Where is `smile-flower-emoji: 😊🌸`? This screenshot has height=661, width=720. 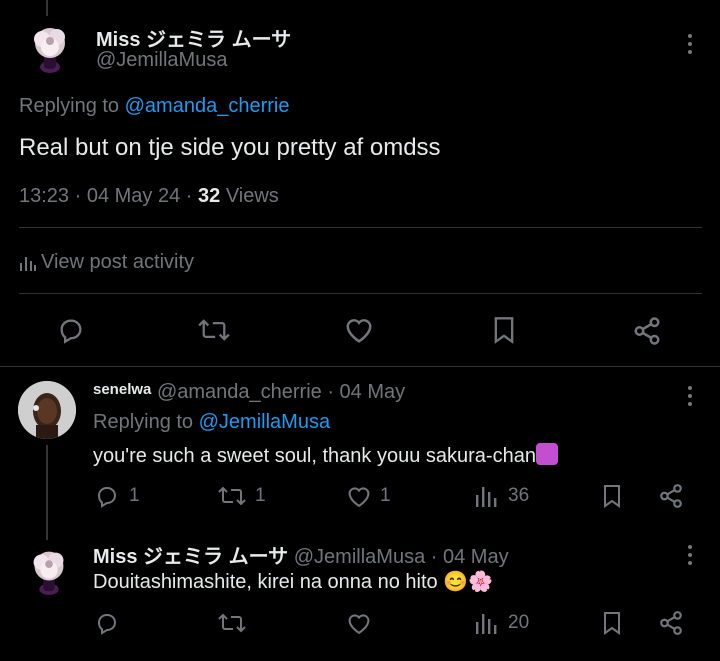
smile-flower-emoji: 😊🌸 is located at coordinates (468, 582).